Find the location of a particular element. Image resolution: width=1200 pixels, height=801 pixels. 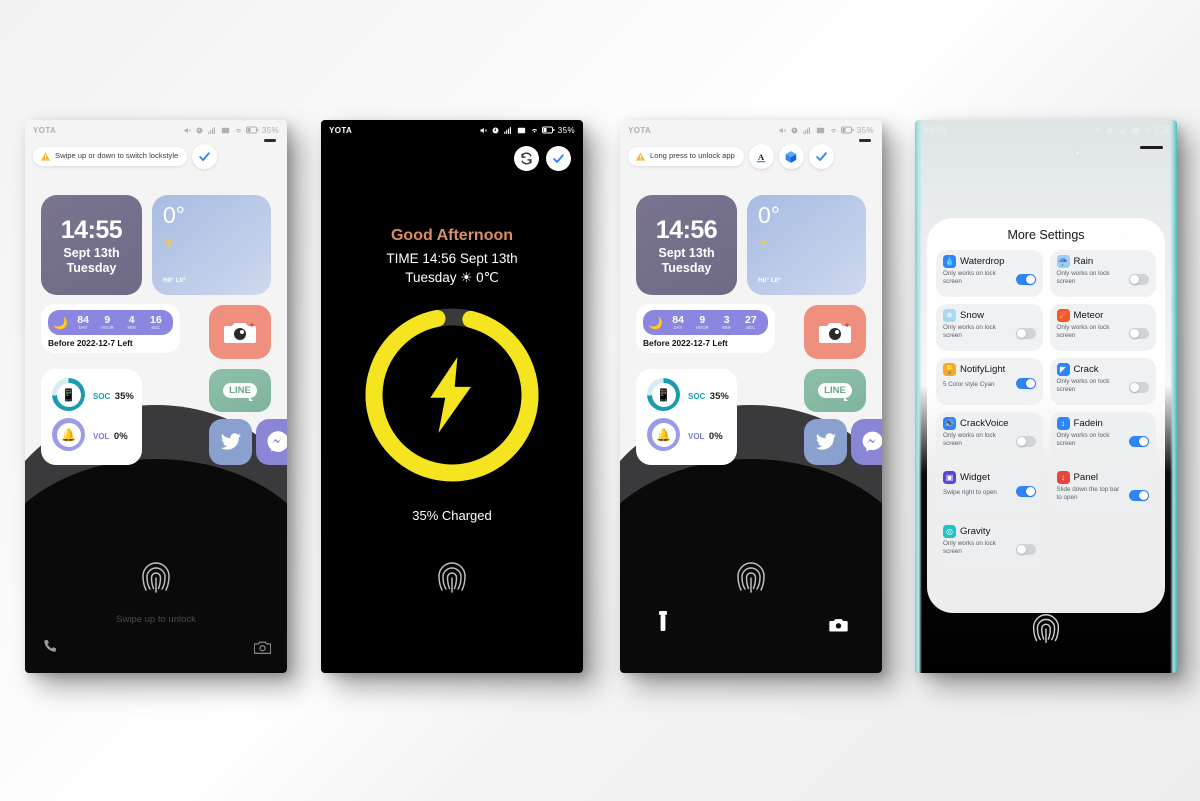

weather-hilo: H0° L0° is located at coordinates (769, 280).